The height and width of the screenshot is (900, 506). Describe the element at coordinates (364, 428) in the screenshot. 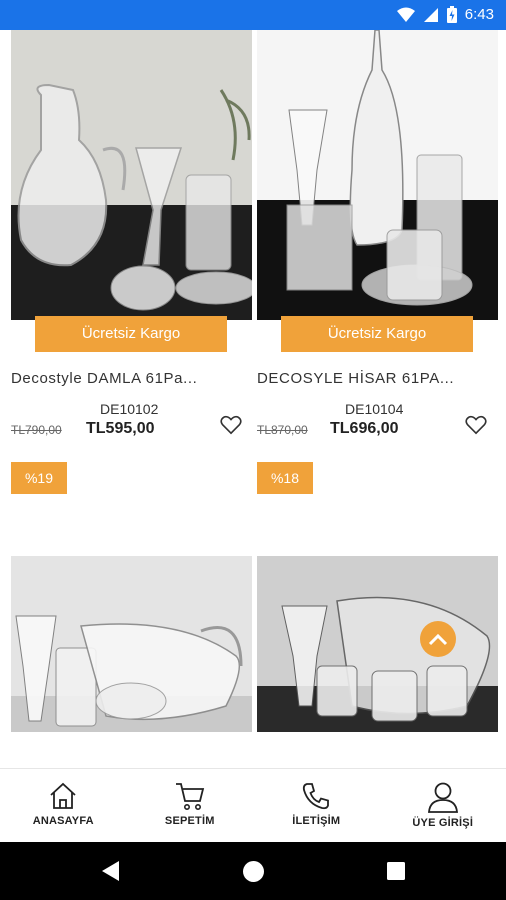

I see `price: TL696,00` at that location.